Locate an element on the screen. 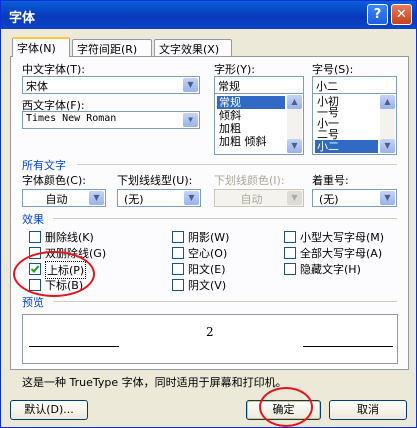 This screenshot has width=417, height=428. list-item: 倾斜 is located at coordinates (229, 115).